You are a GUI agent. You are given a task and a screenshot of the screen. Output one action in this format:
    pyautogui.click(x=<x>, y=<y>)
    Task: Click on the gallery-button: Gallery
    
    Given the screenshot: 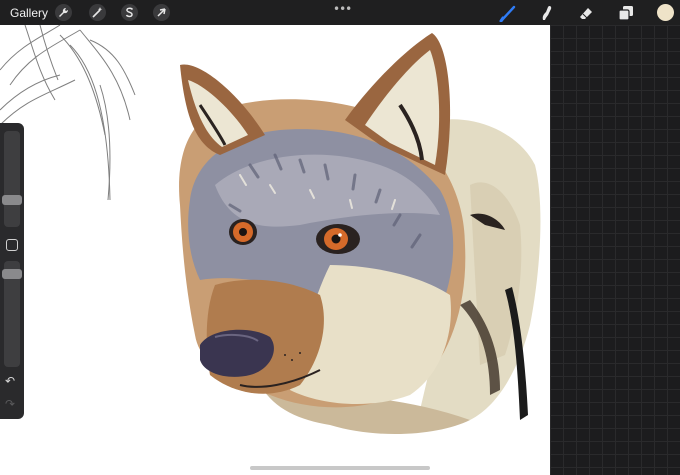 What is the action you would take?
    pyautogui.click(x=29, y=13)
    